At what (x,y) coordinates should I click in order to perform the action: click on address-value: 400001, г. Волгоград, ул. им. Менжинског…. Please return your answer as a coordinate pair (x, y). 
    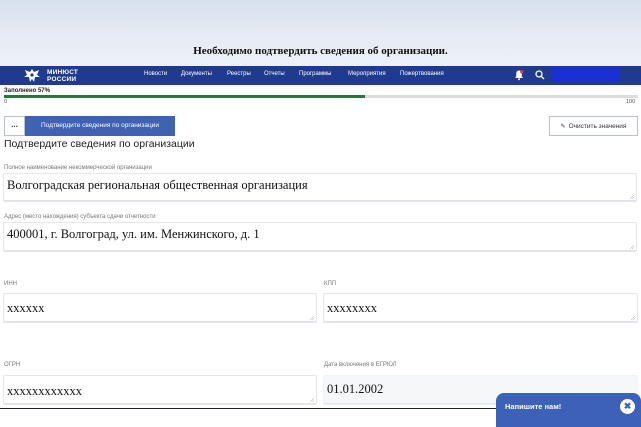
    Looking at the image, I should click on (133, 234).